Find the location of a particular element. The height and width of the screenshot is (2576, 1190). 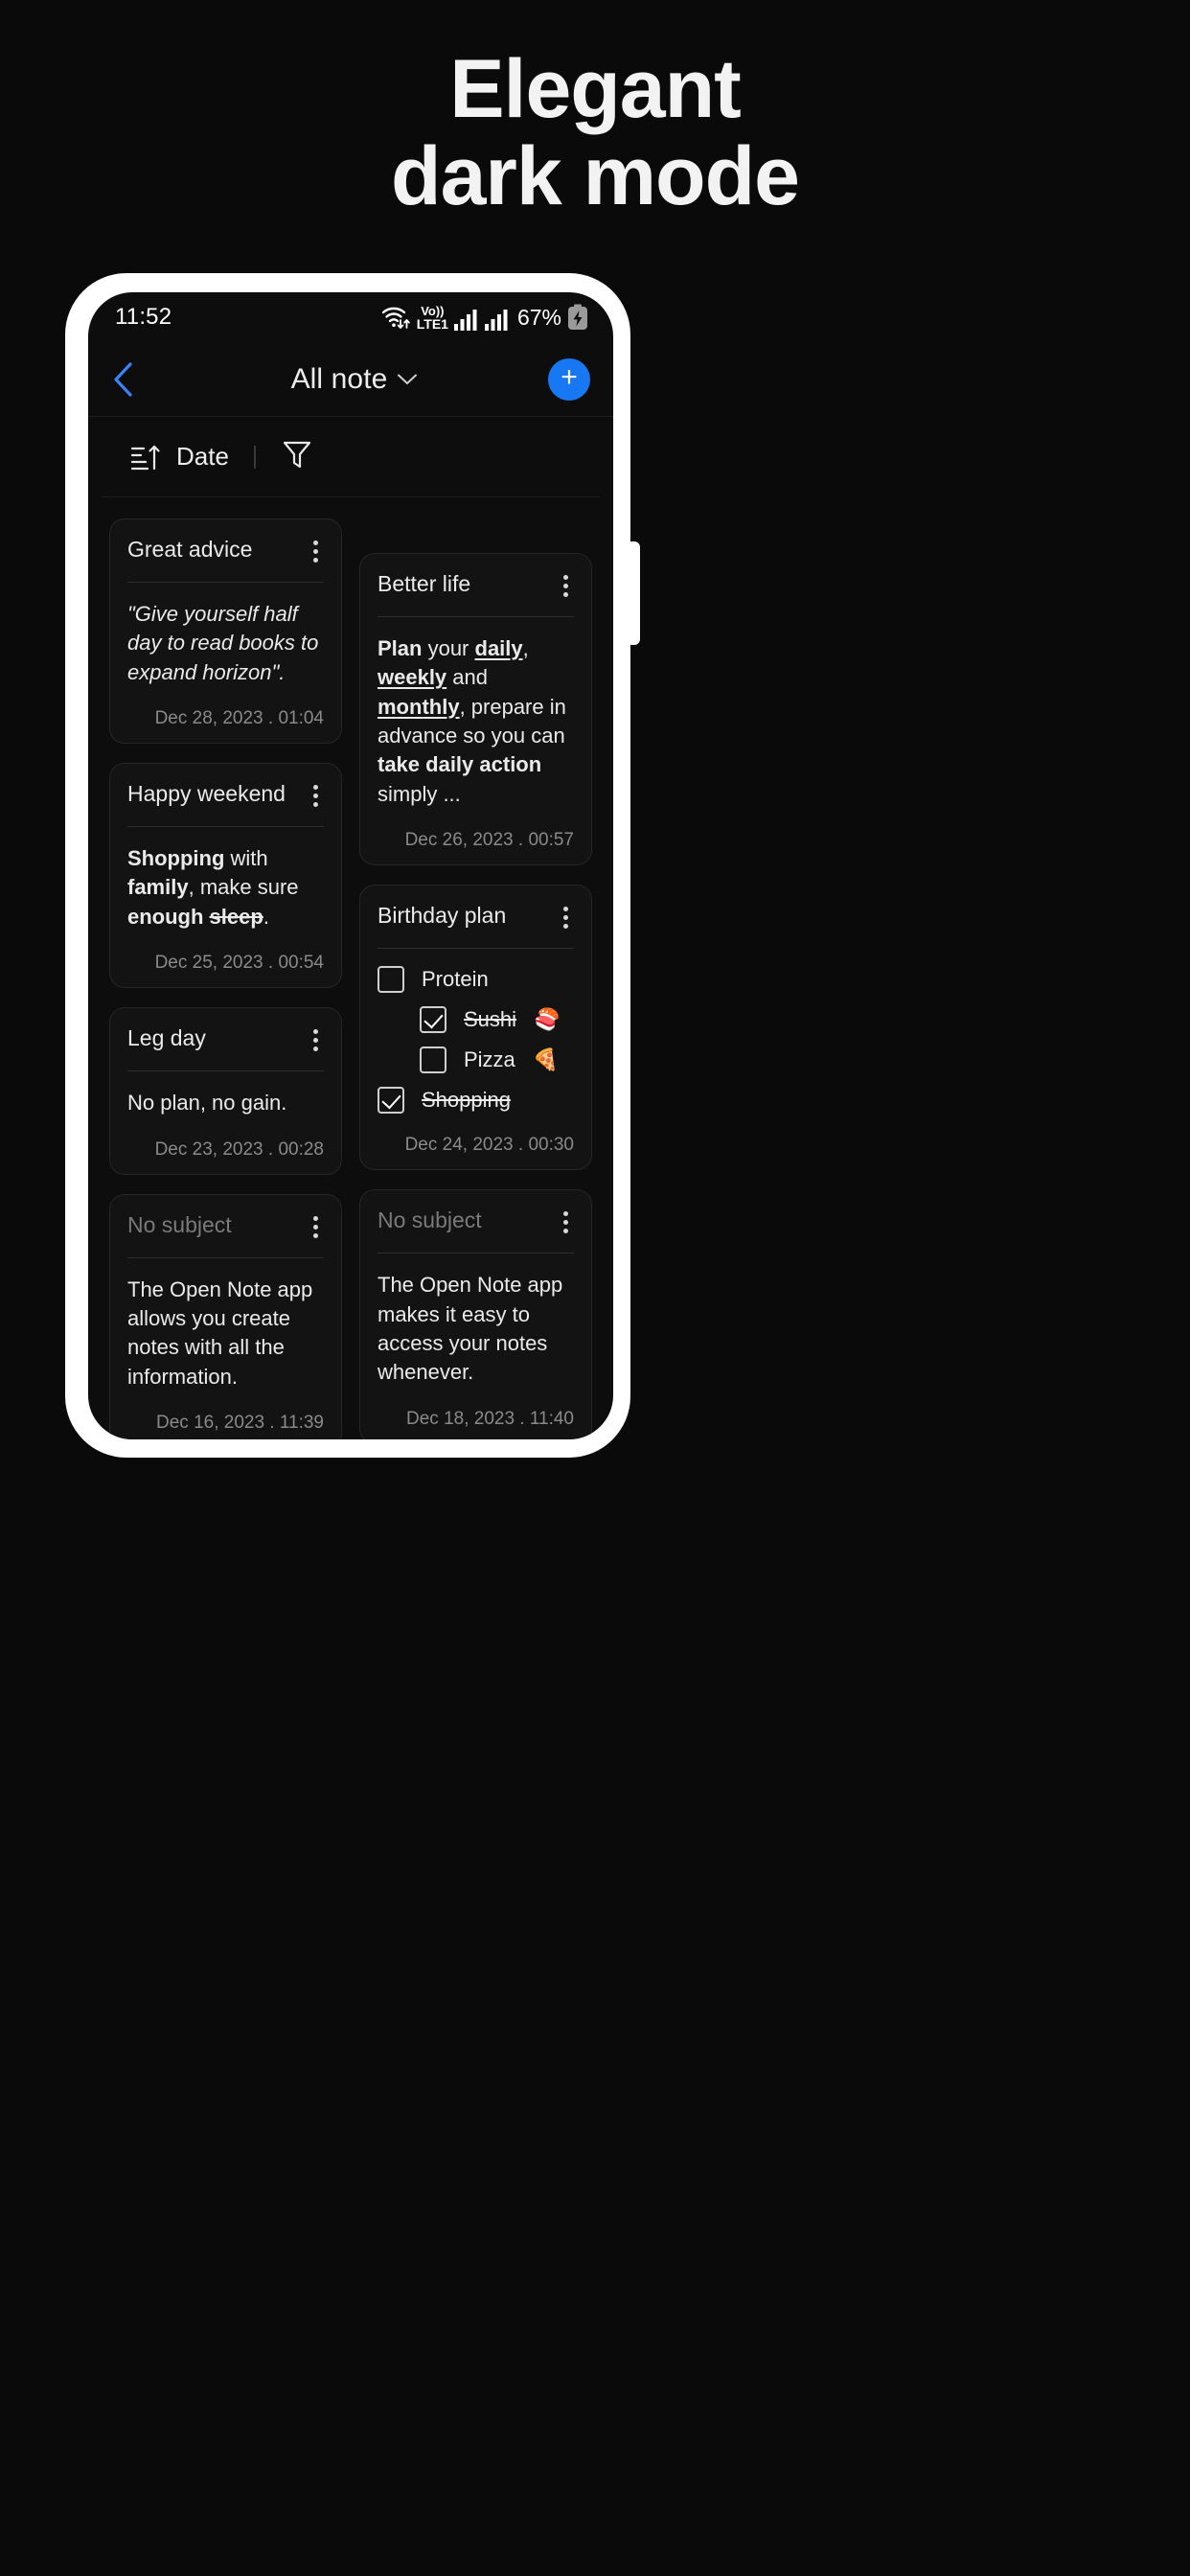

note-body-segment: weekly is located at coordinates (413, 677).